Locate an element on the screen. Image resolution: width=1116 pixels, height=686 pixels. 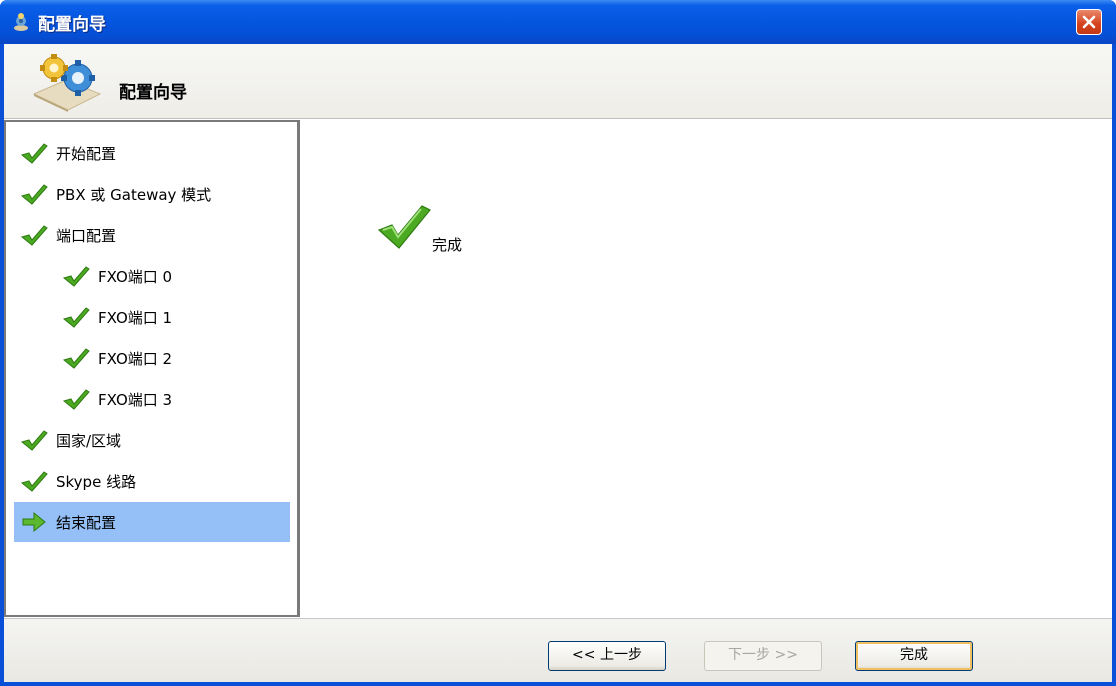
wizard-app-icon is located at coordinates (21, 22).